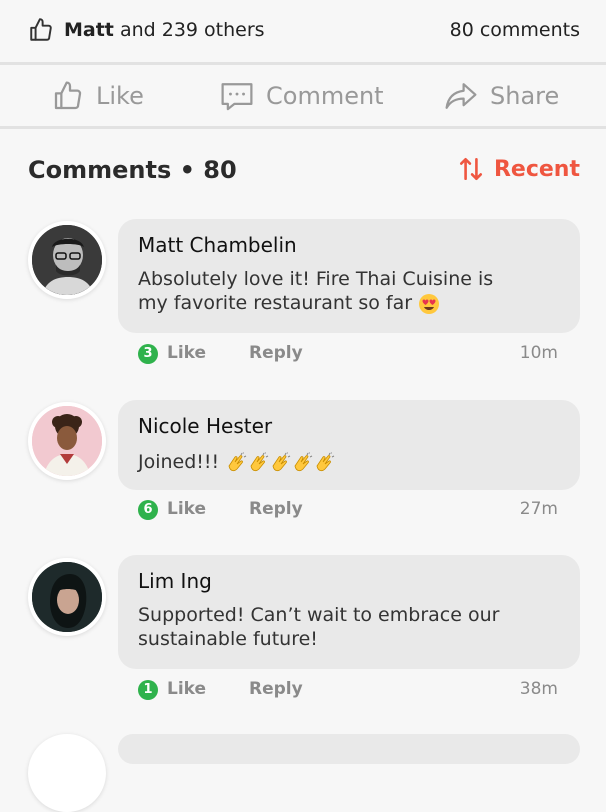 The width and height of the screenshot is (606, 812). Describe the element at coordinates (538, 353) in the screenshot. I see `comment-timestamp: 10m` at that location.